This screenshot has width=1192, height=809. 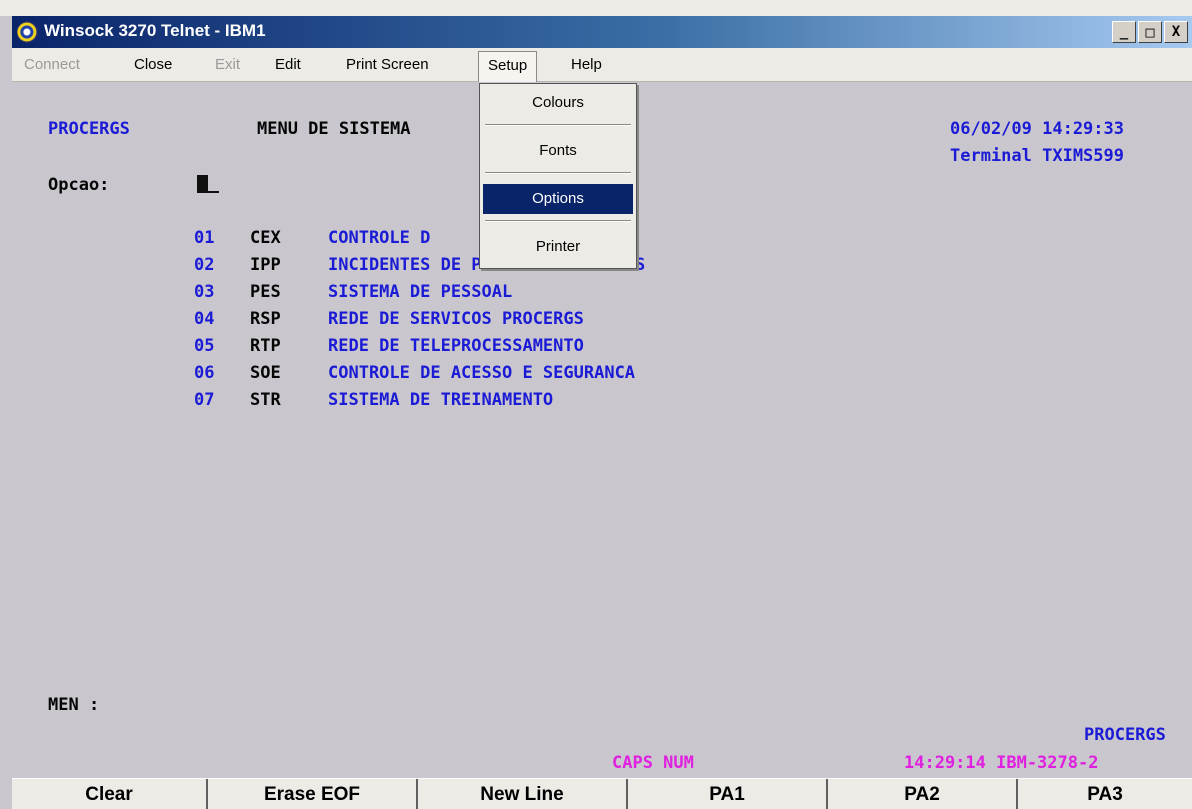 What do you see at coordinates (265, 400) in the screenshot?
I see `option-code: STR` at bounding box center [265, 400].